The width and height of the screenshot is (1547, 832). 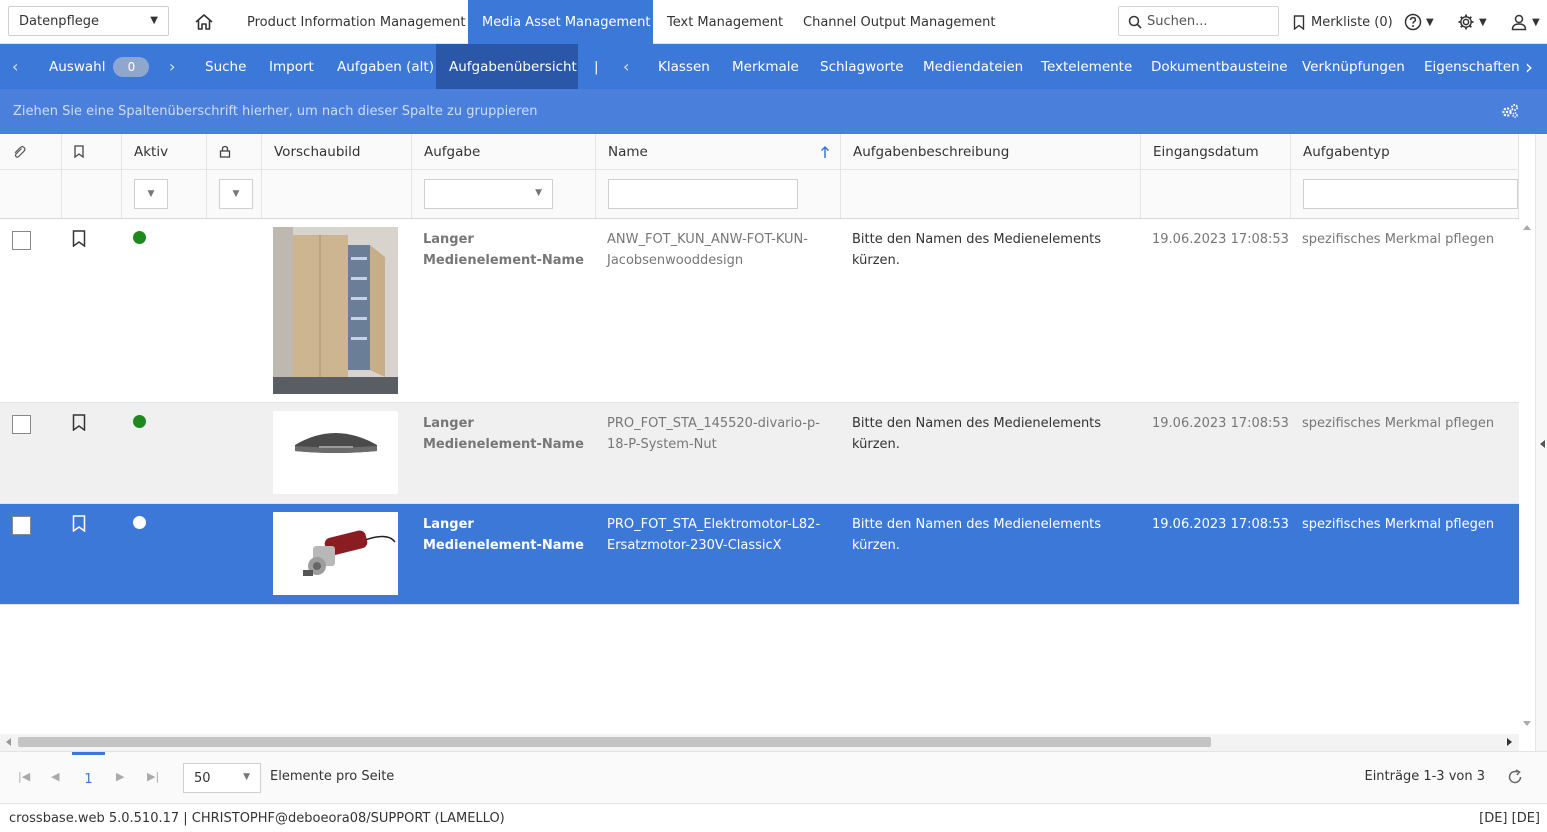 I want to click on module-select: Datenpflege ▼, so click(x=88, y=21).